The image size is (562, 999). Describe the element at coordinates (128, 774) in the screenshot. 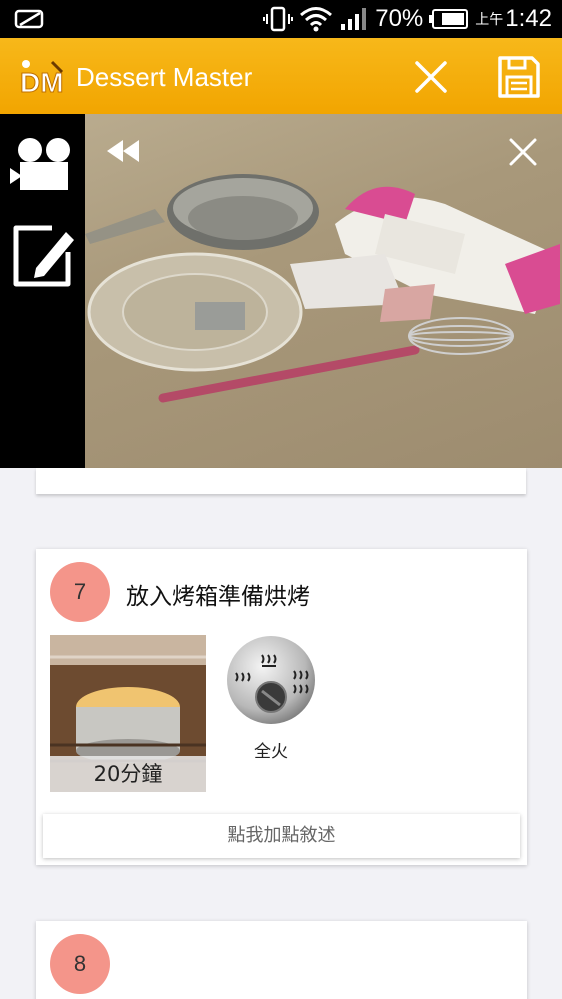

I see `step-duration: 20分鐘` at that location.